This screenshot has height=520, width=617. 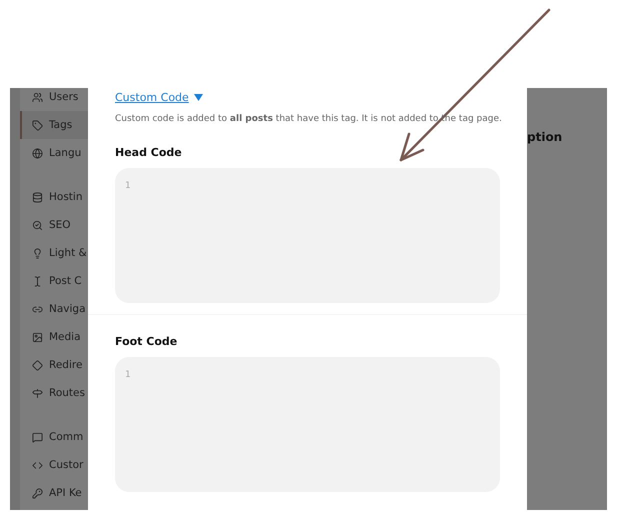 What do you see at coordinates (37, 365) in the screenshot?
I see `diamond-icon` at bounding box center [37, 365].